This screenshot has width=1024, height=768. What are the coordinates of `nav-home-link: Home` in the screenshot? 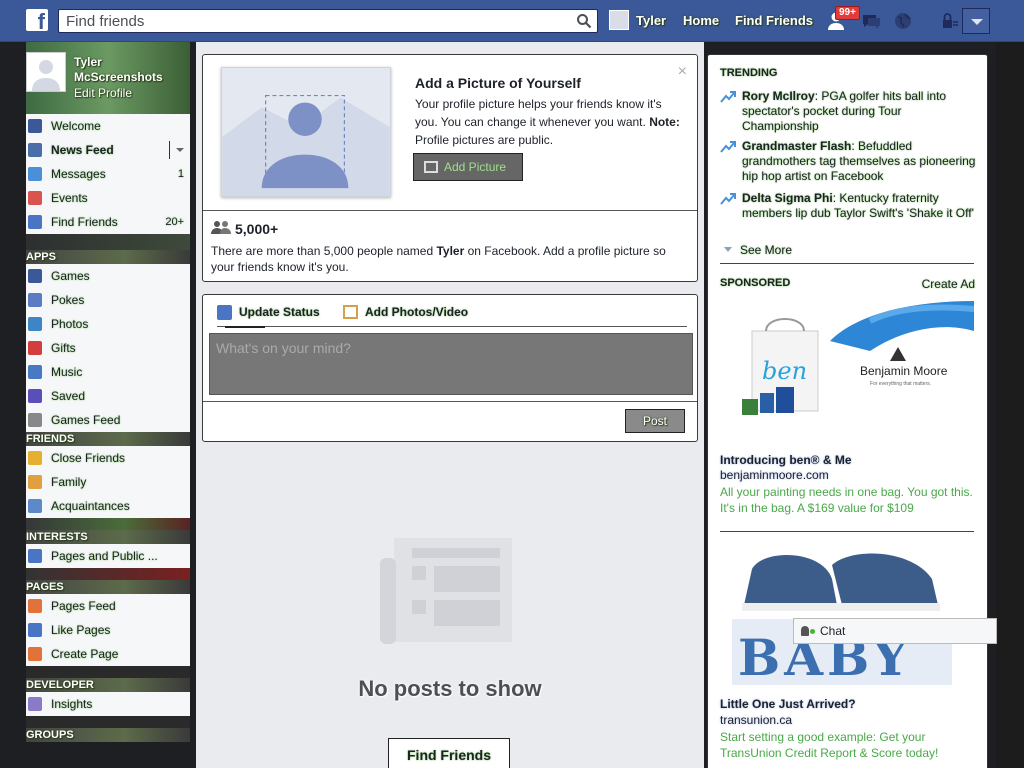 It's located at (701, 20).